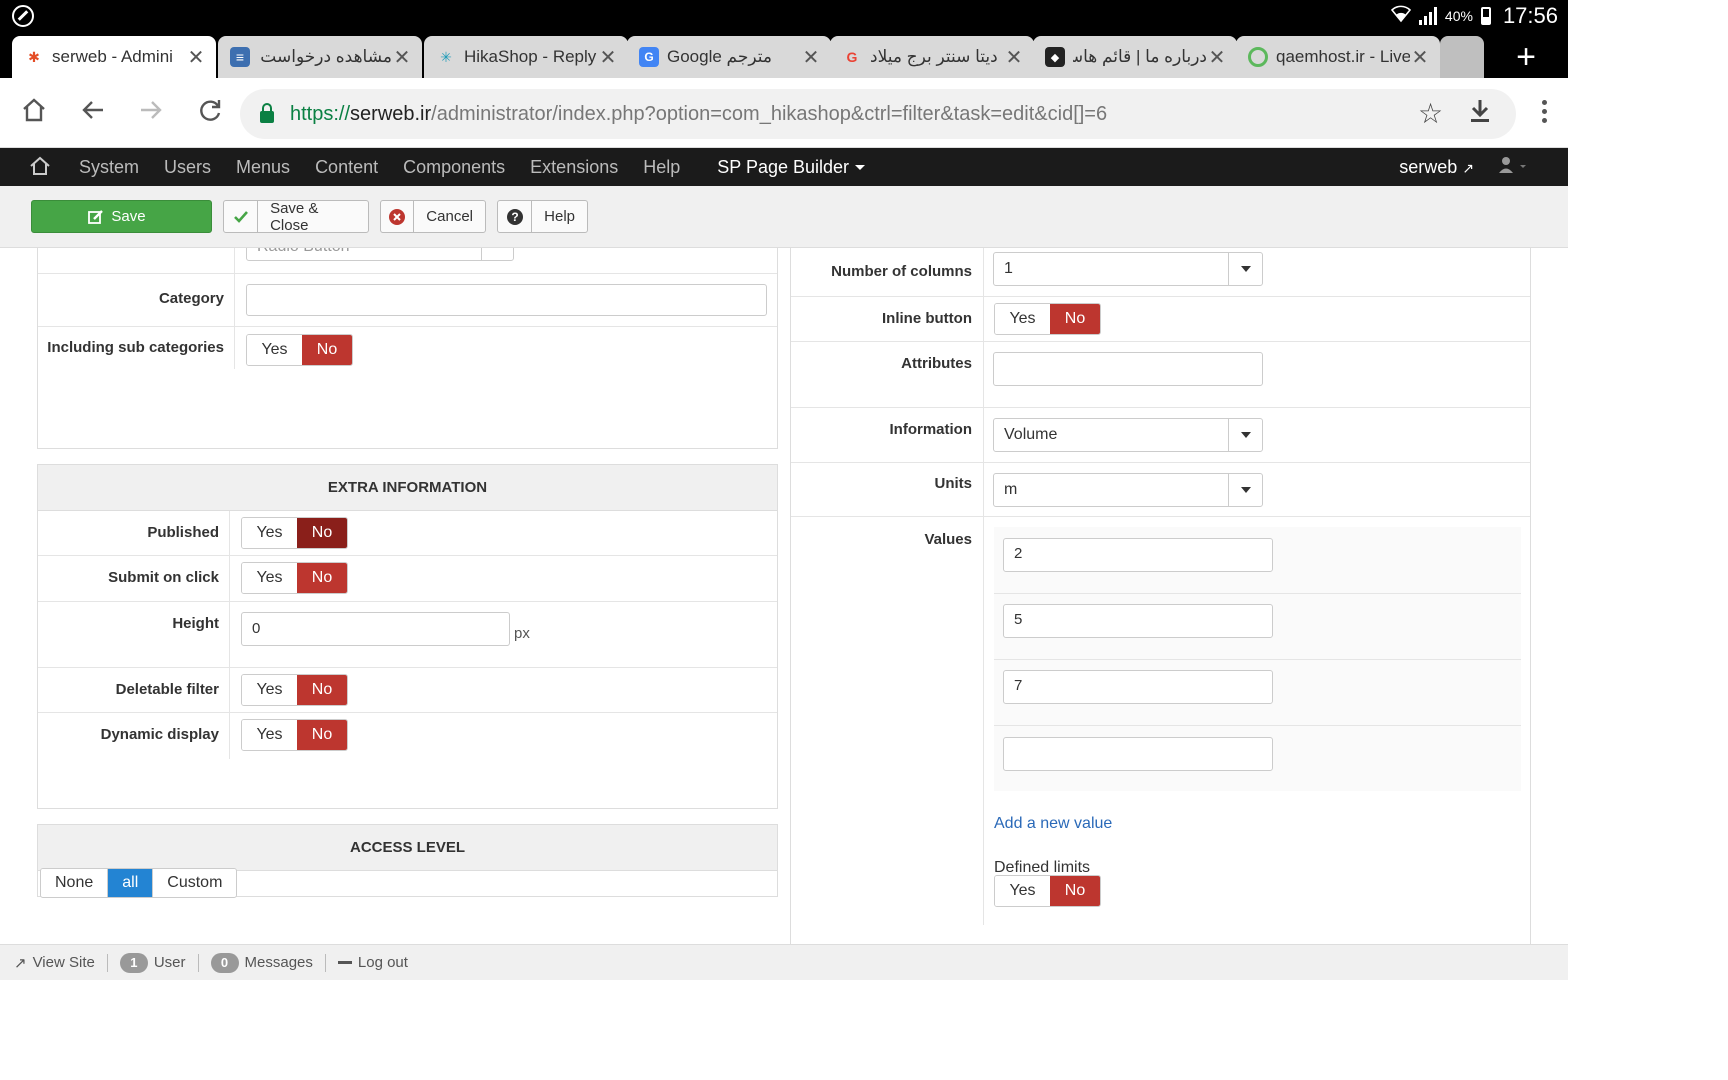  What do you see at coordinates (109, 167) in the screenshot?
I see `menu-system: System` at bounding box center [109, 167].